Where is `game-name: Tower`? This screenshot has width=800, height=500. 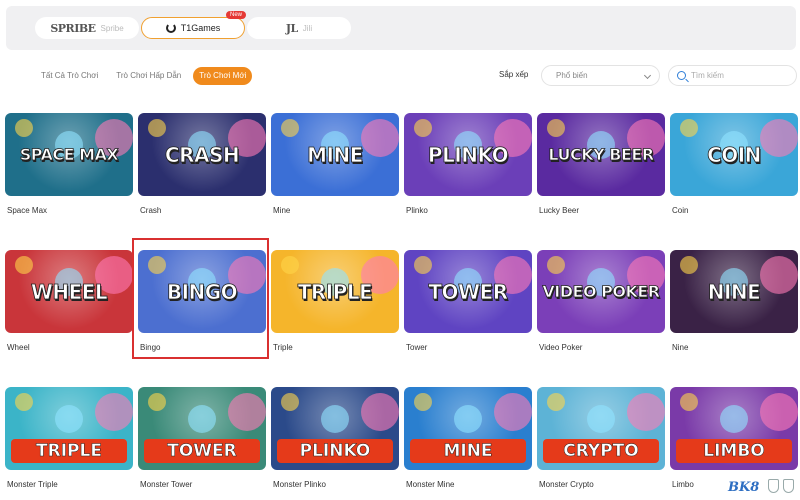 game-name: Tower is located at coordinates (469, 347).